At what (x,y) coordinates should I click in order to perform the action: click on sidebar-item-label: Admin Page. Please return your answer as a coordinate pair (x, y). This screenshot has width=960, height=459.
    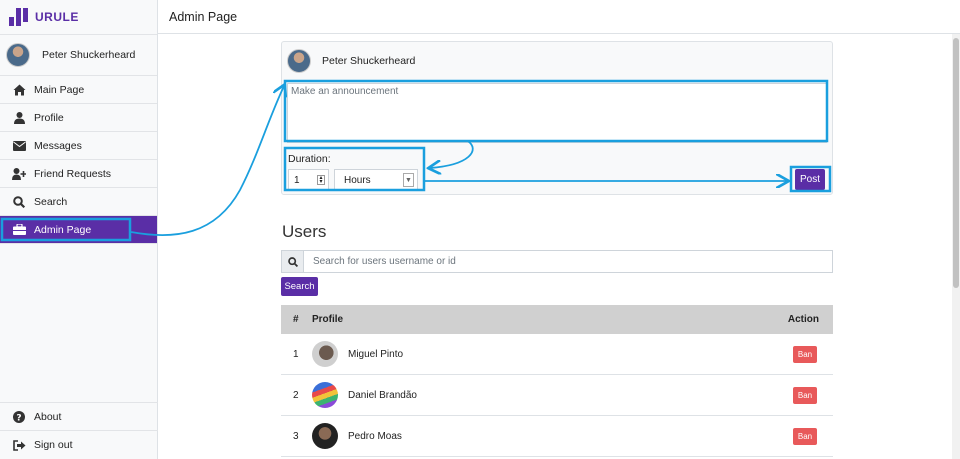
    Looking at the image, I should click on (63, 229).